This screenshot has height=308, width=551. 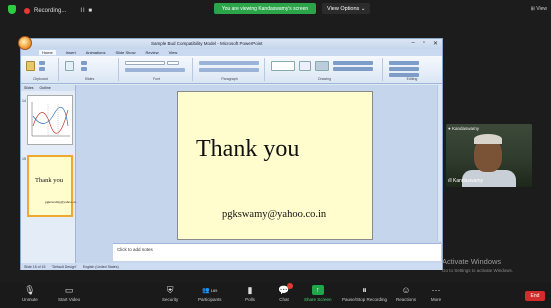 What do you see at coordinates (53, 186) in the screenshot?
I see `slide-thumbnail-selected: Thank you pgkswamy@yahoo.co.in` at bounding box center [53, 186].